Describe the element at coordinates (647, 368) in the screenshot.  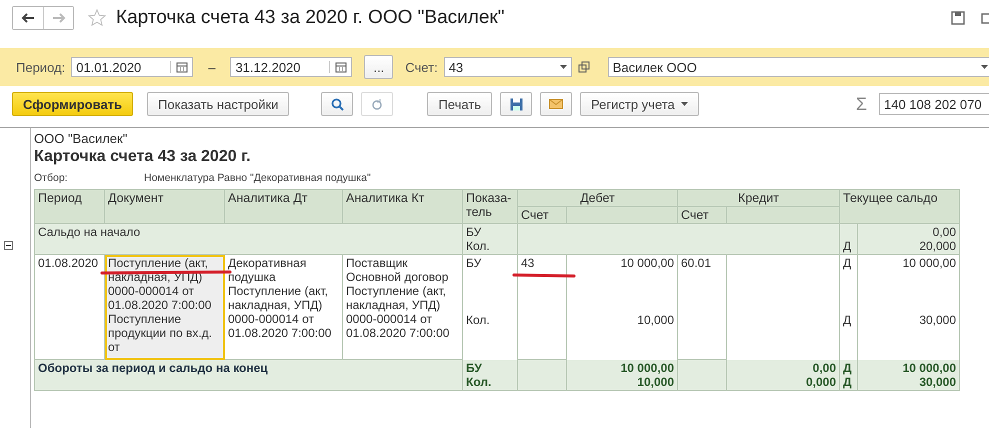
I see `table-cell-text: 10 000,00` at that location.